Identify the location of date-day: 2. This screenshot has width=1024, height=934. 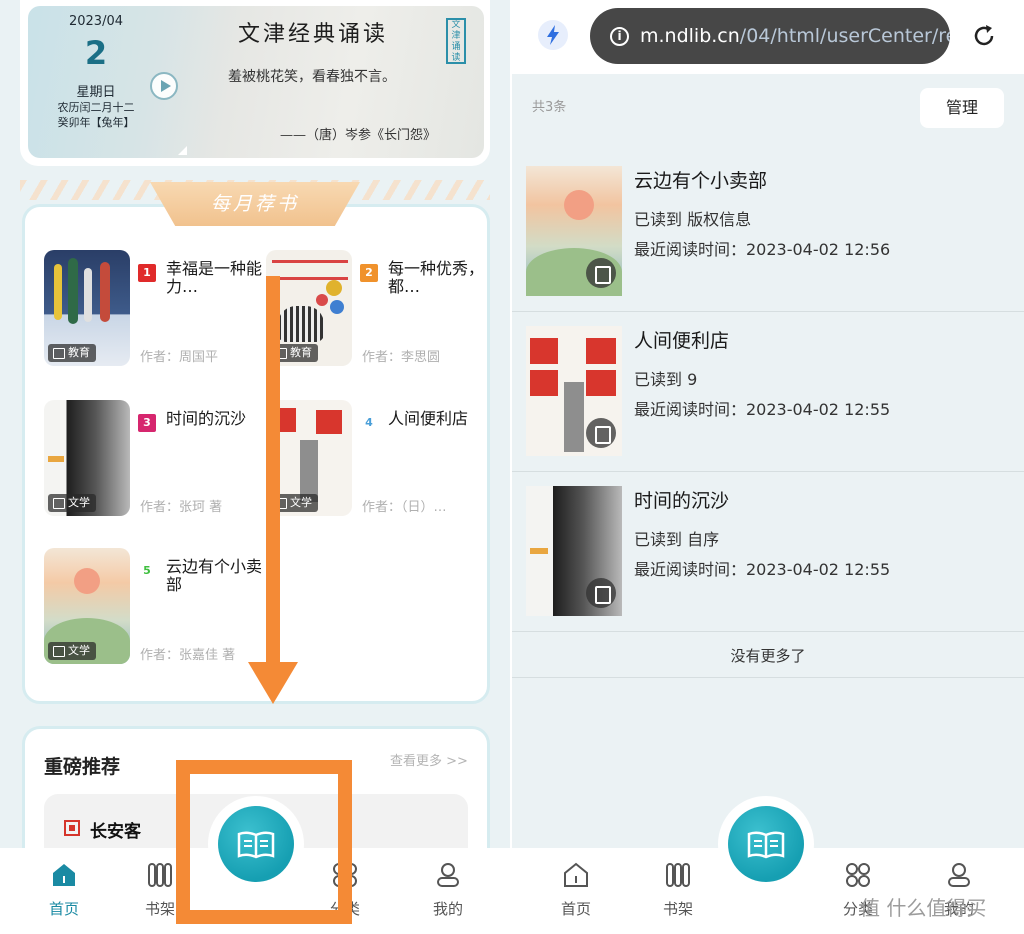
(96, 53).